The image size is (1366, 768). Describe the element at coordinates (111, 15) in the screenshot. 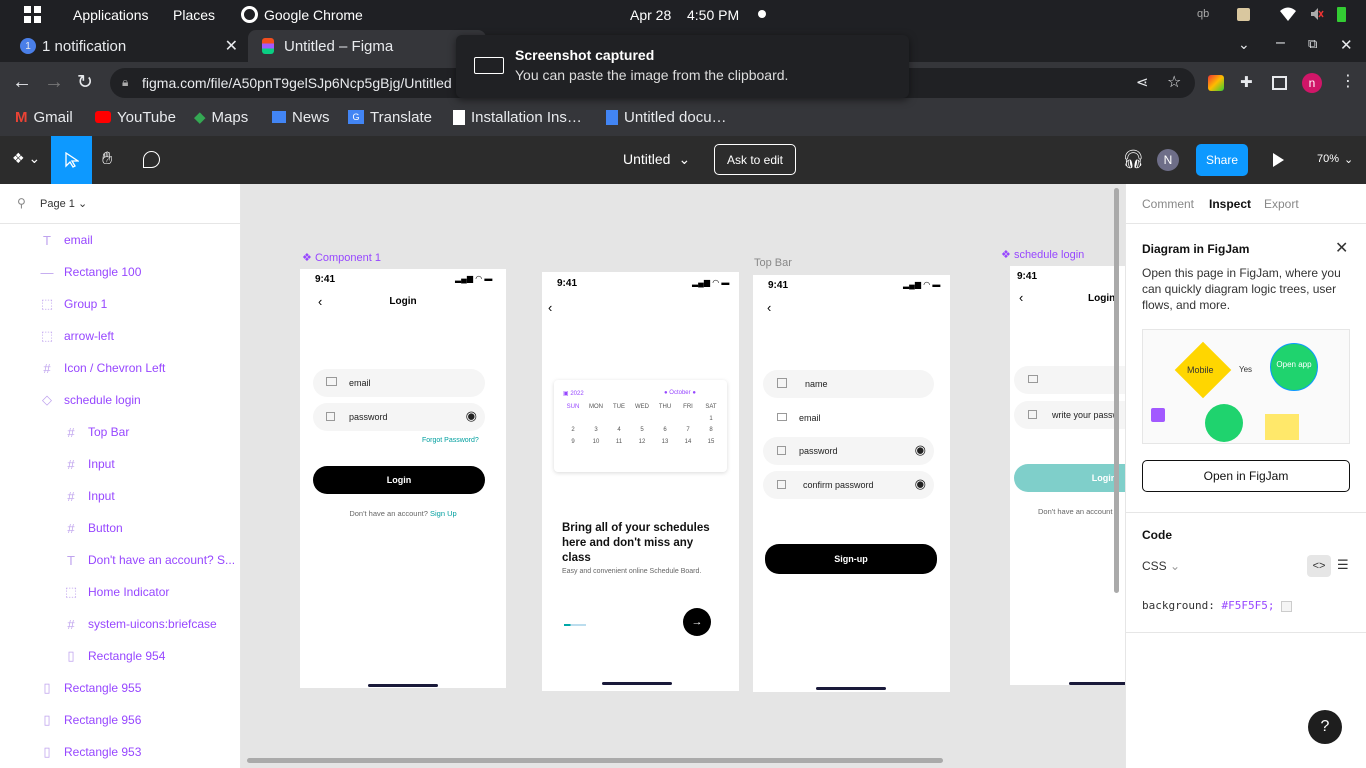

I see `applications-menu: Applications` at that location.